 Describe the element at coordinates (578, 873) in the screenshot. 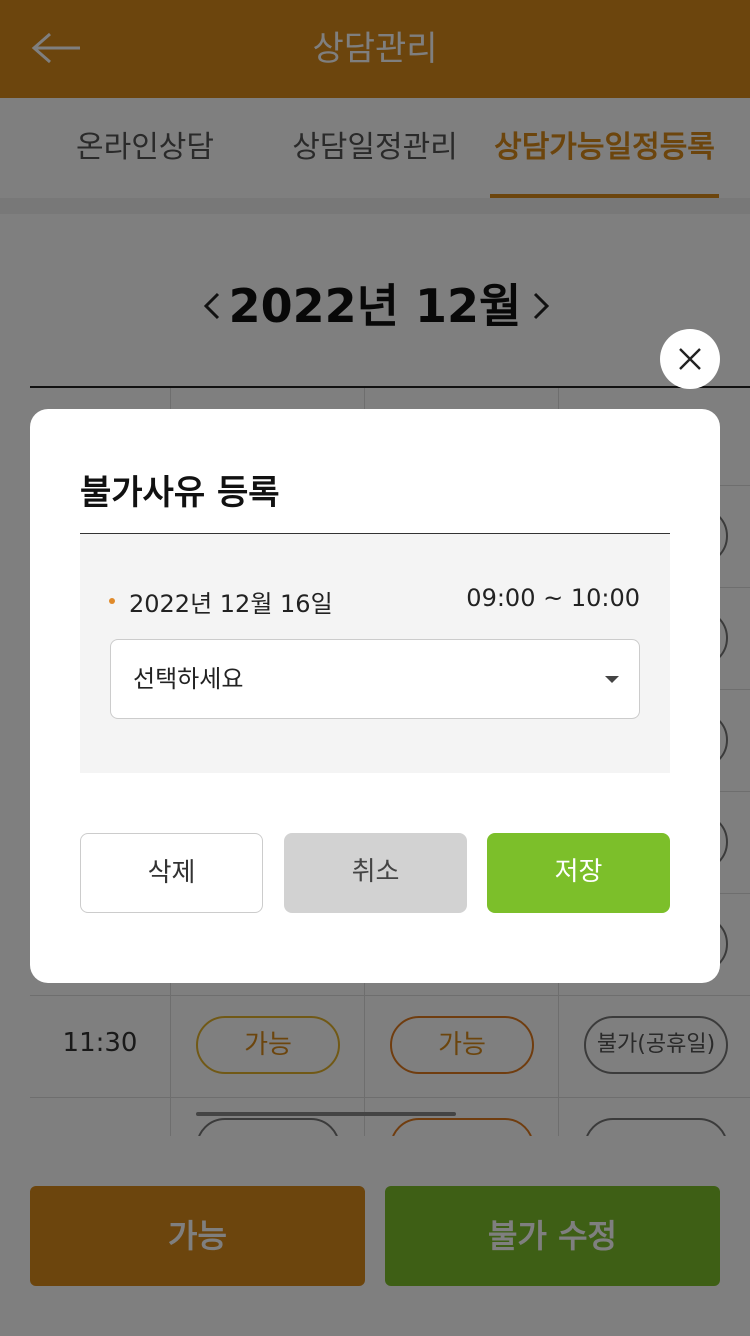

I see `save-button: 저장` at that location.